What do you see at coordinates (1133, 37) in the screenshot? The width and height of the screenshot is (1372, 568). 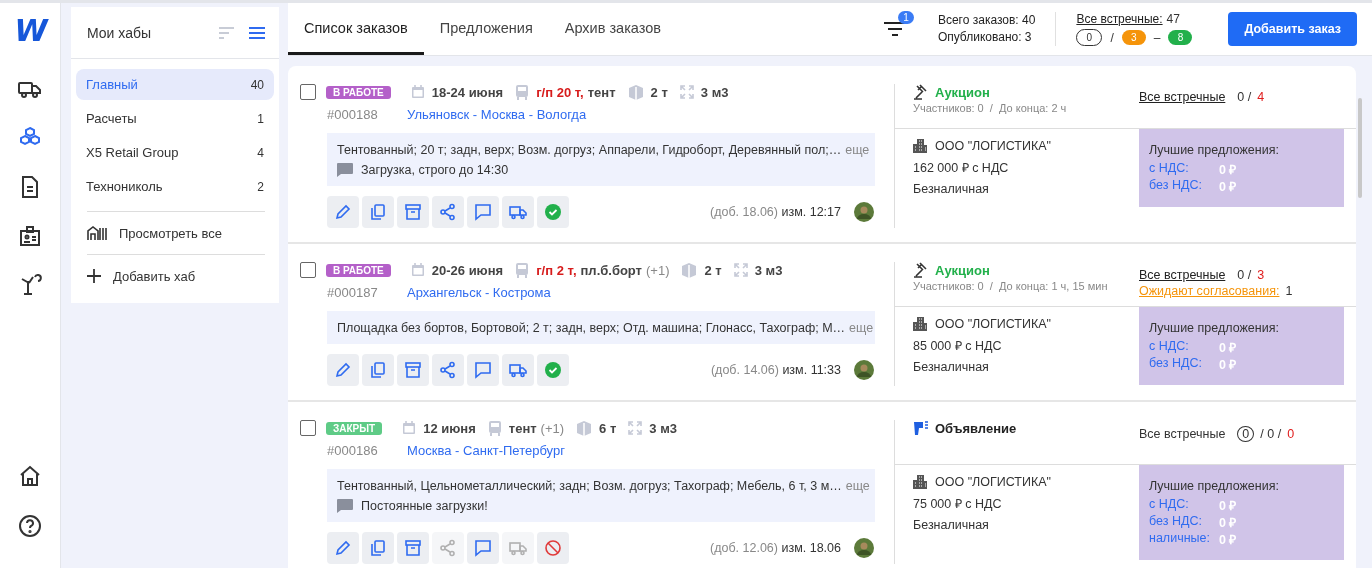 I see `count-pill: 3` at bounding box center [1133, 37].